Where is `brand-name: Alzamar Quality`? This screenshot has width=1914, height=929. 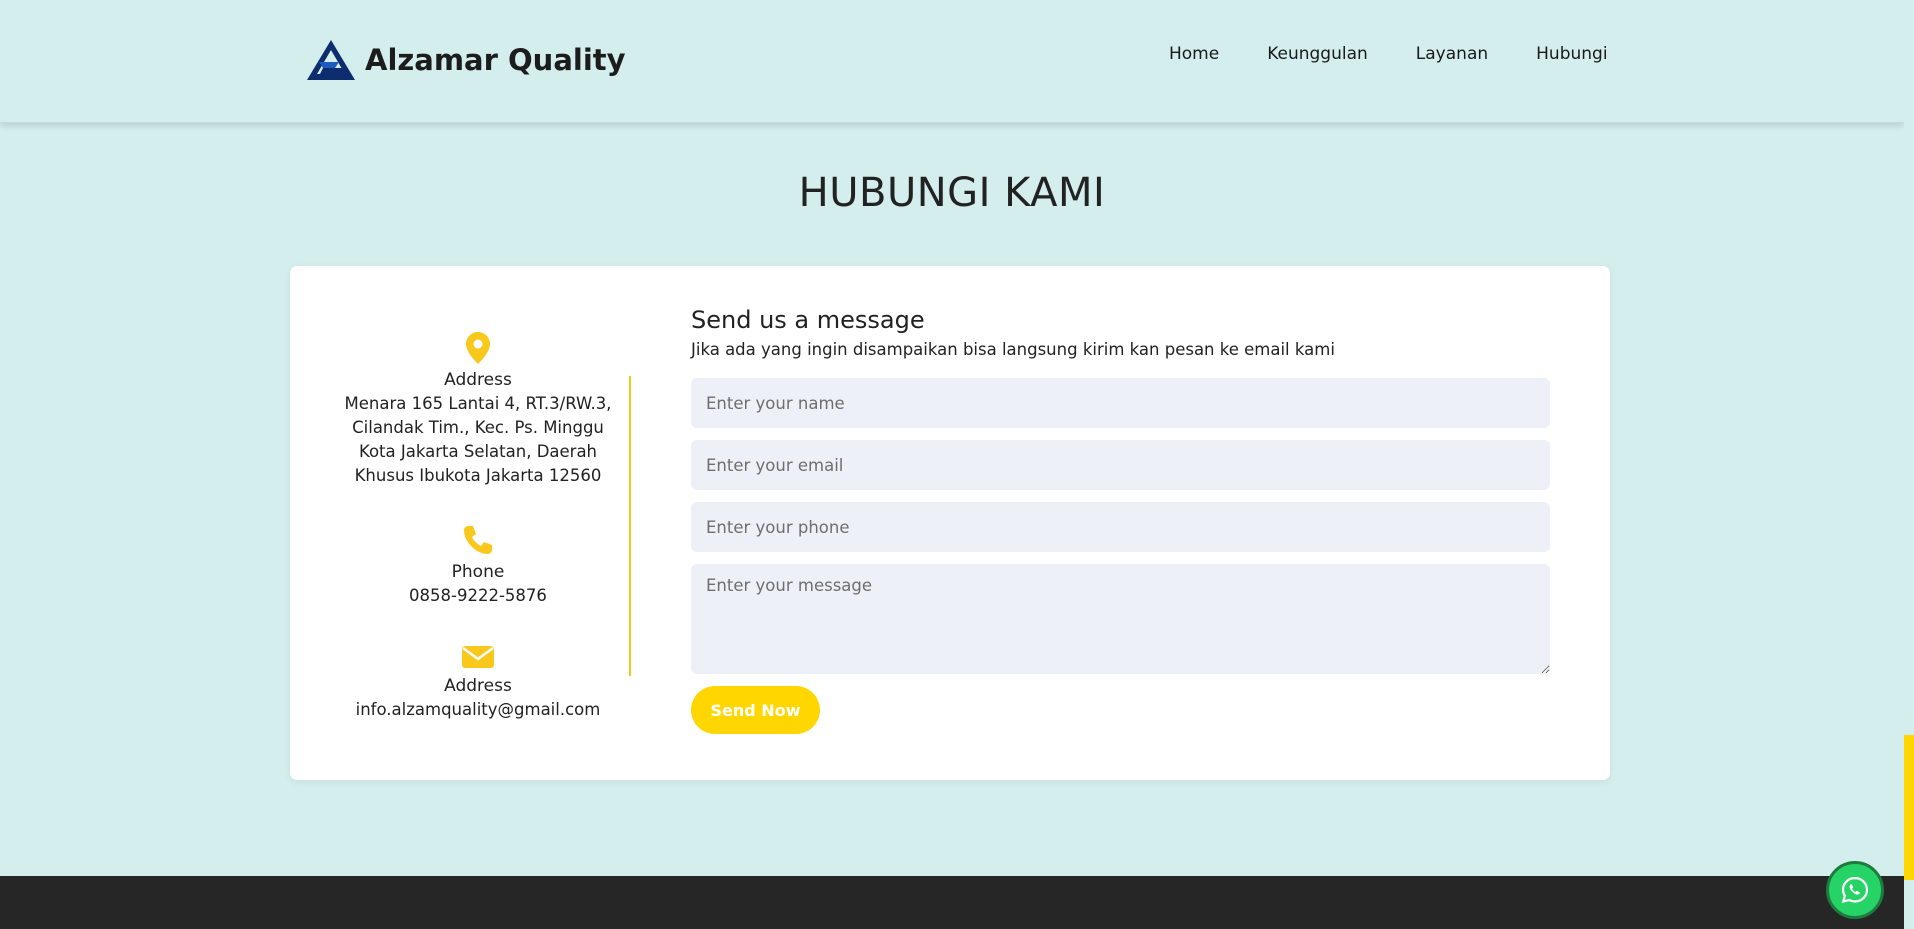
brand-name: Alzamar Quality is located at coordinates (495, 60).